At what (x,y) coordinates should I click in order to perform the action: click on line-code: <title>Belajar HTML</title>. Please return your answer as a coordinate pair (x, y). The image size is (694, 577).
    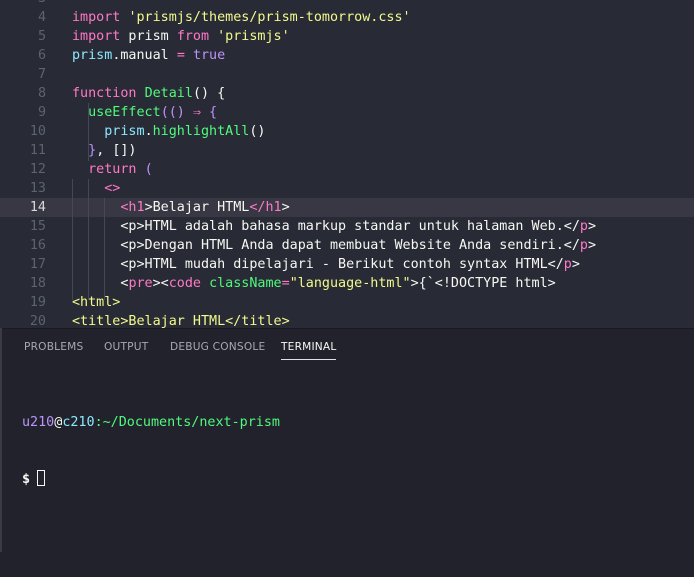
    Looking at the image, I should click on (181, 320).